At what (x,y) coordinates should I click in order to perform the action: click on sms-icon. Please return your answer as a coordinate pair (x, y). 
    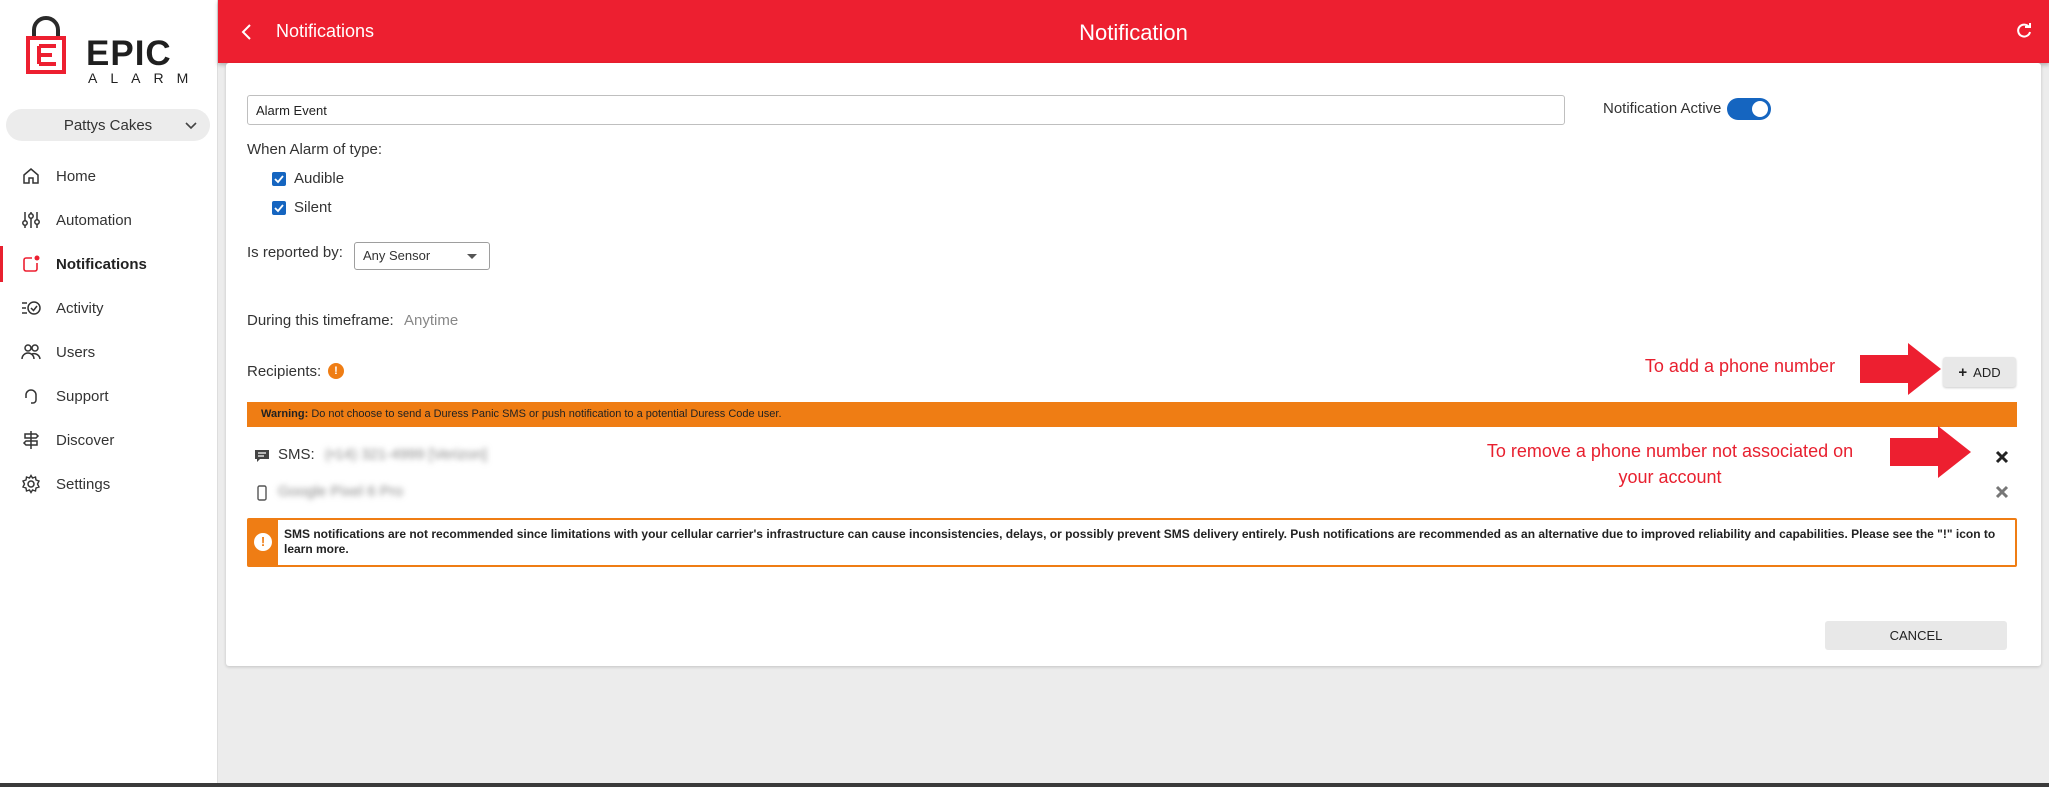
    Looking at the image, I should click on (262, 456).